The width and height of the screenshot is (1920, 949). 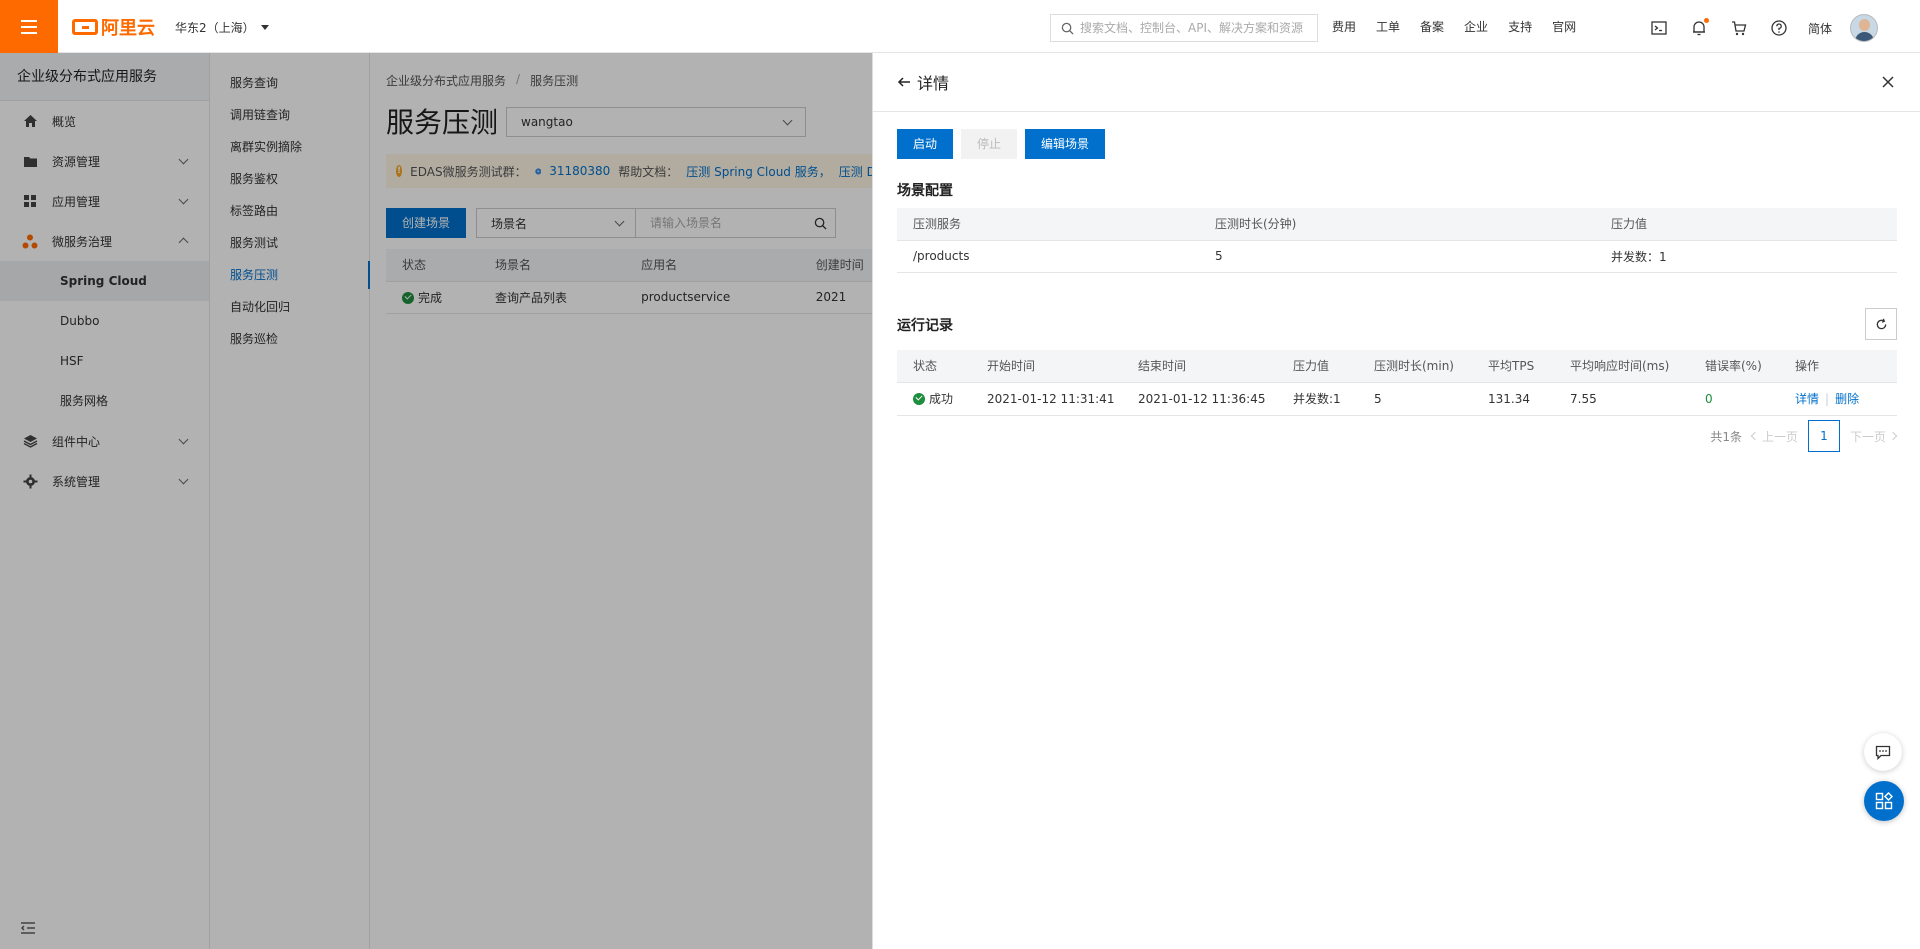 I want to click on top-bar: 阿里云 华东2（上海） 费用 工单 备案 企业 支持 官网 简体, so click(x=960, y=26).